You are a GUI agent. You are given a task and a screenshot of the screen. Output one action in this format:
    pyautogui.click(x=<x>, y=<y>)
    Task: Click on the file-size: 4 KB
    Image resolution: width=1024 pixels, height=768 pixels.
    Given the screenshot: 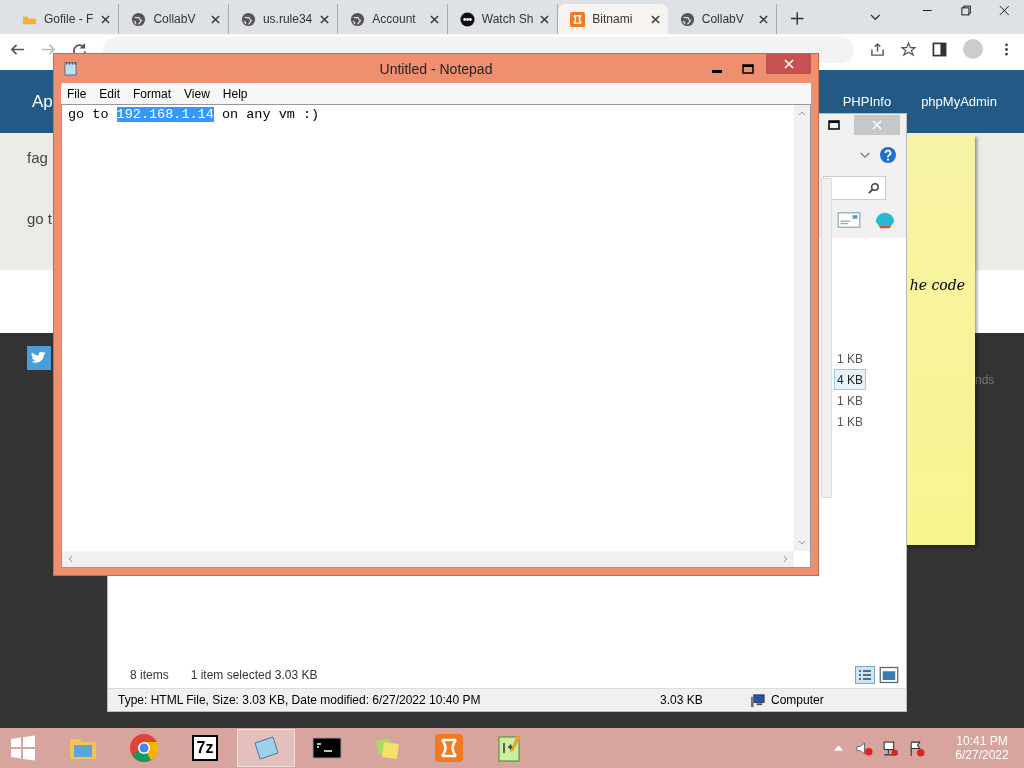 What is the action you would take?
    pyautogui.click(x=850, y=379)
    